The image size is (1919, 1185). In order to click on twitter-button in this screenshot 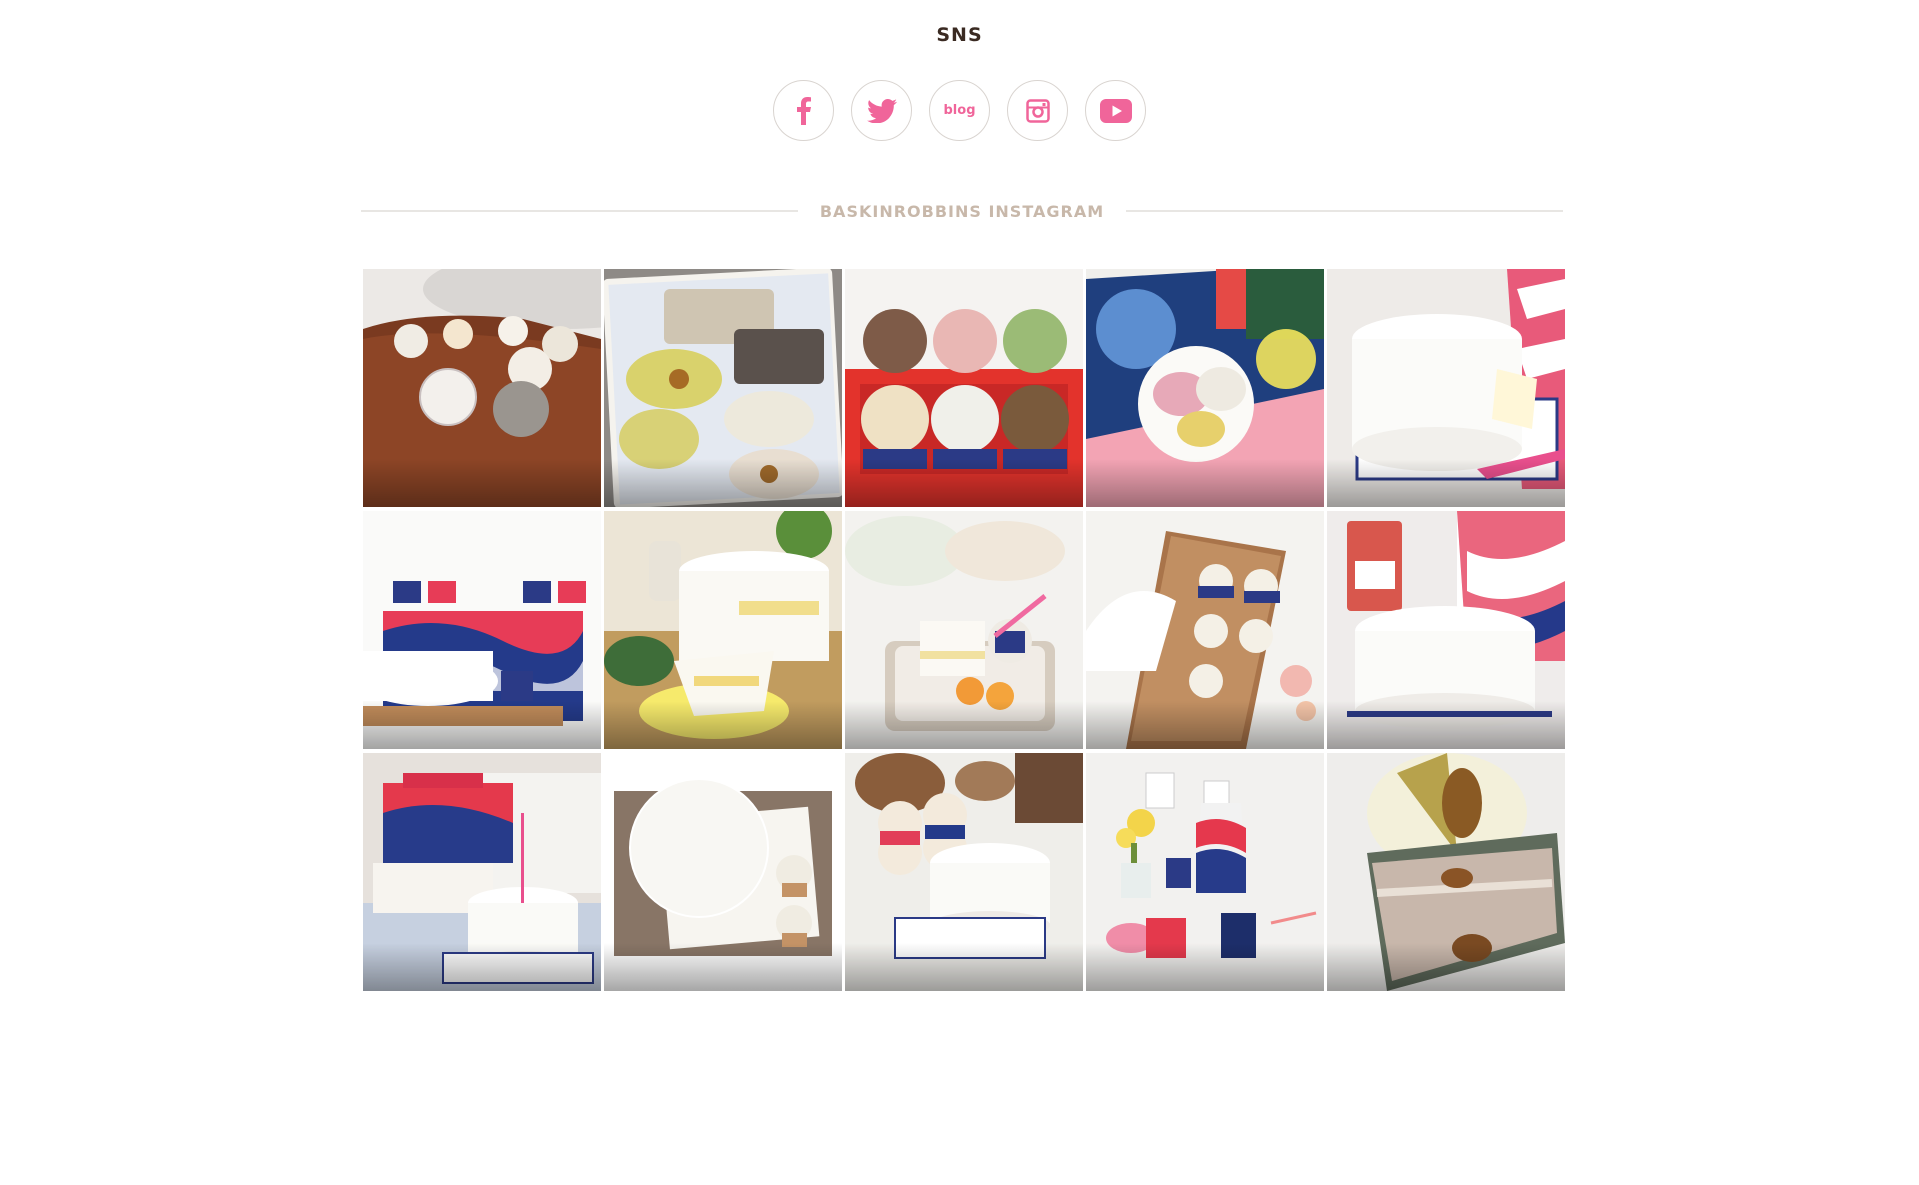, I will do `click(881, 110)`.